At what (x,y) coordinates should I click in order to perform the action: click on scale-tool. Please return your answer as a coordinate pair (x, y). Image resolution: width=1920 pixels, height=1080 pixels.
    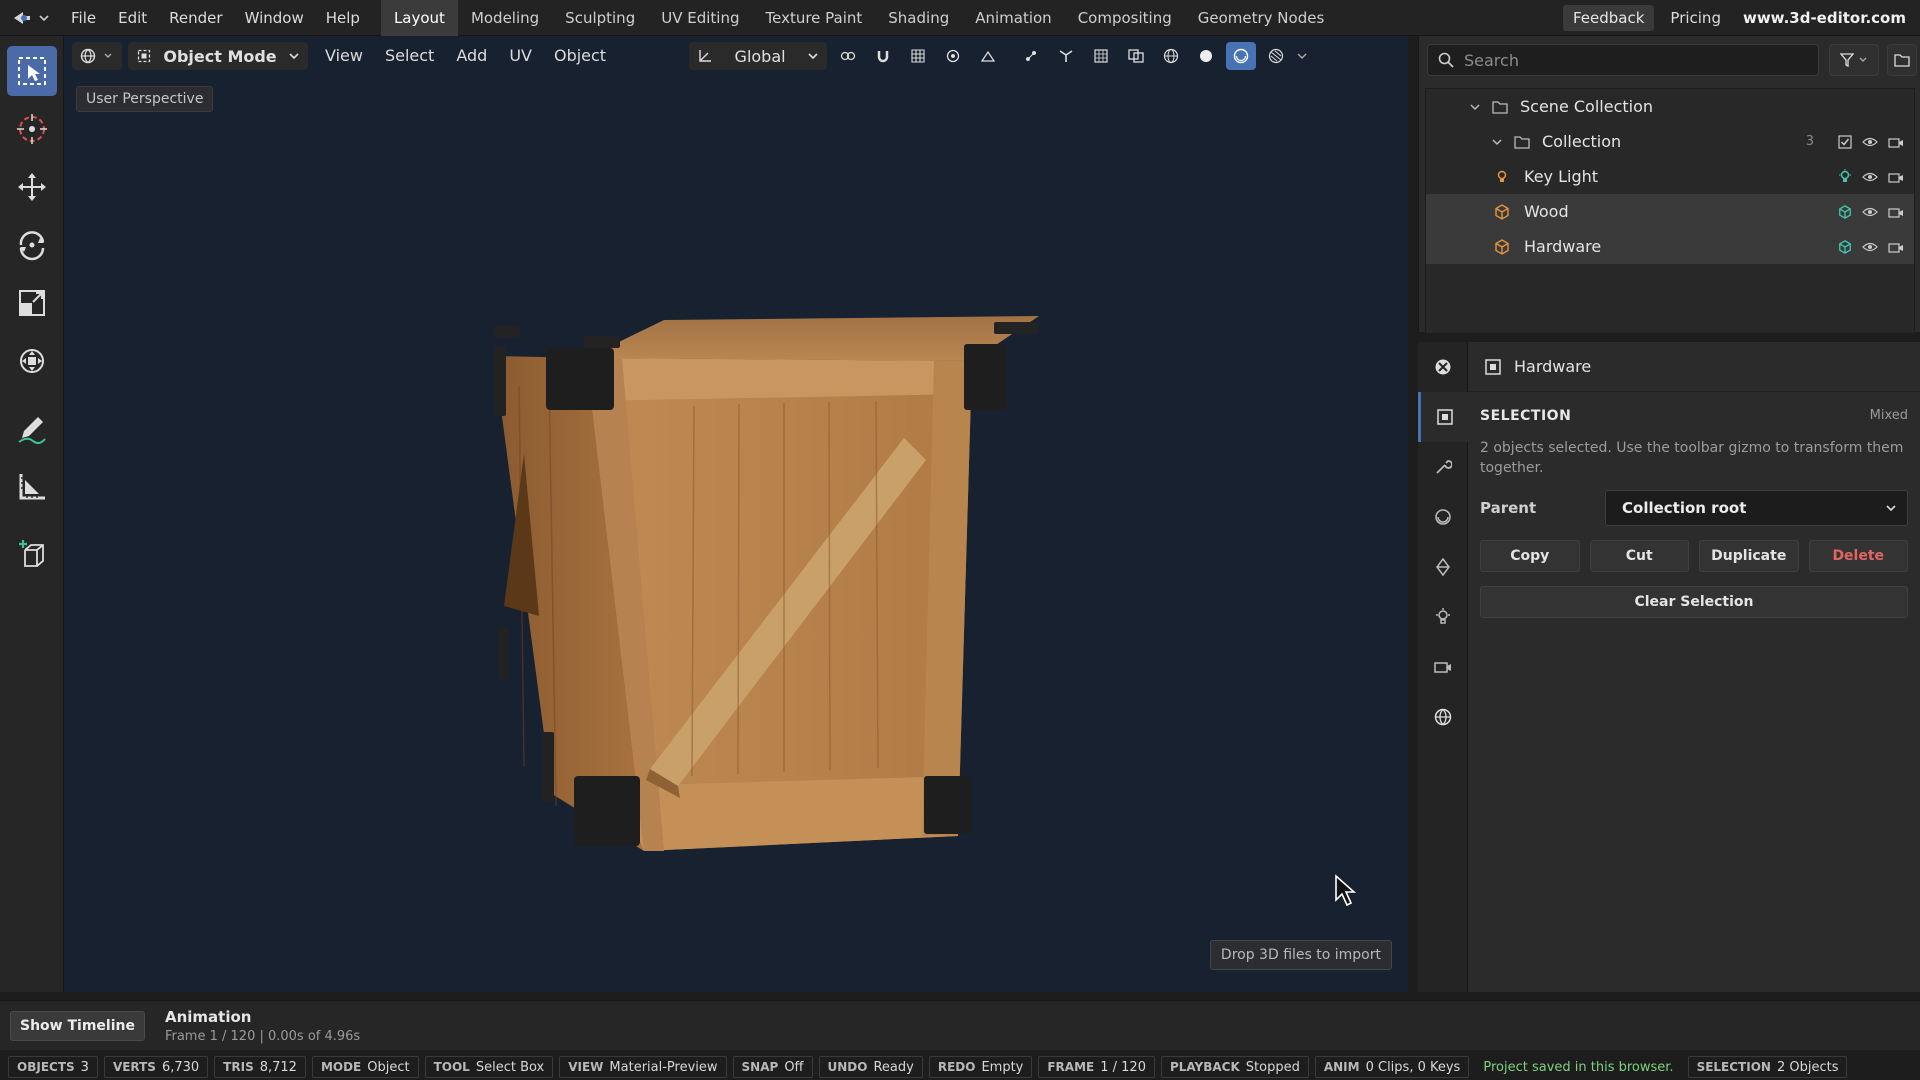
    Looking at the image, I should click on (32, 303).